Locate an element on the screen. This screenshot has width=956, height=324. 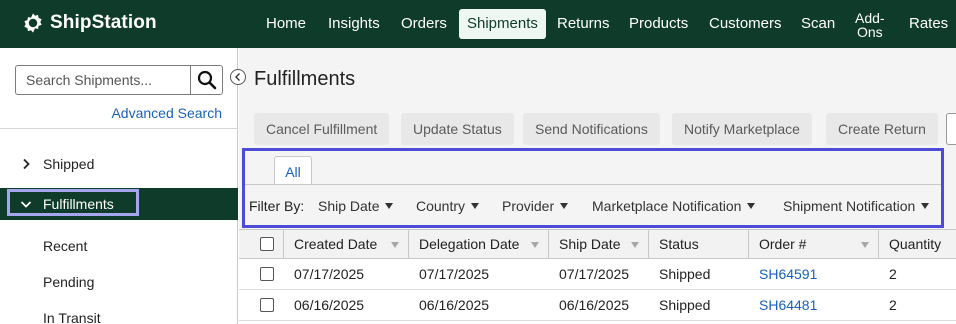
nav-home: Home is located at coordinates (286, 24).